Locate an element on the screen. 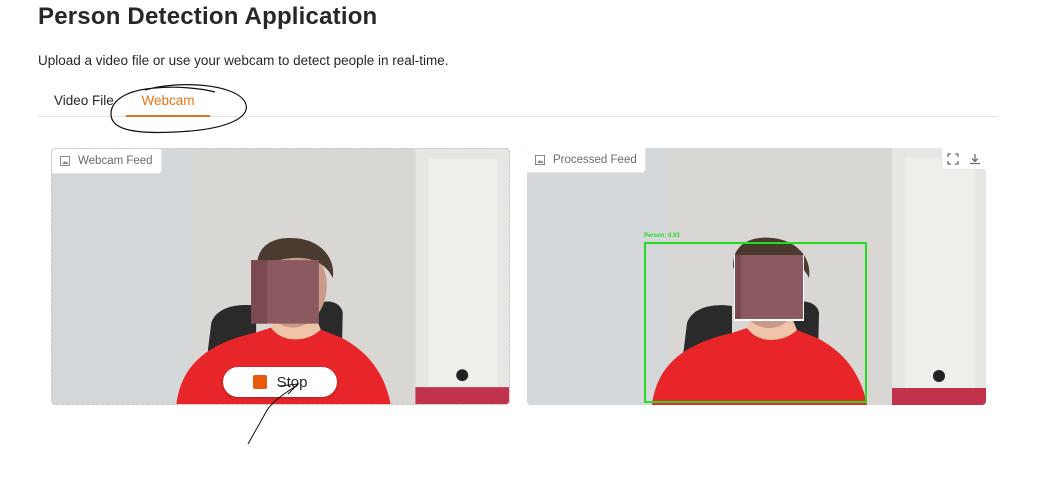 The image size is (1047, 486). stop-button-label: Stop is located at coordinates (292, 382).